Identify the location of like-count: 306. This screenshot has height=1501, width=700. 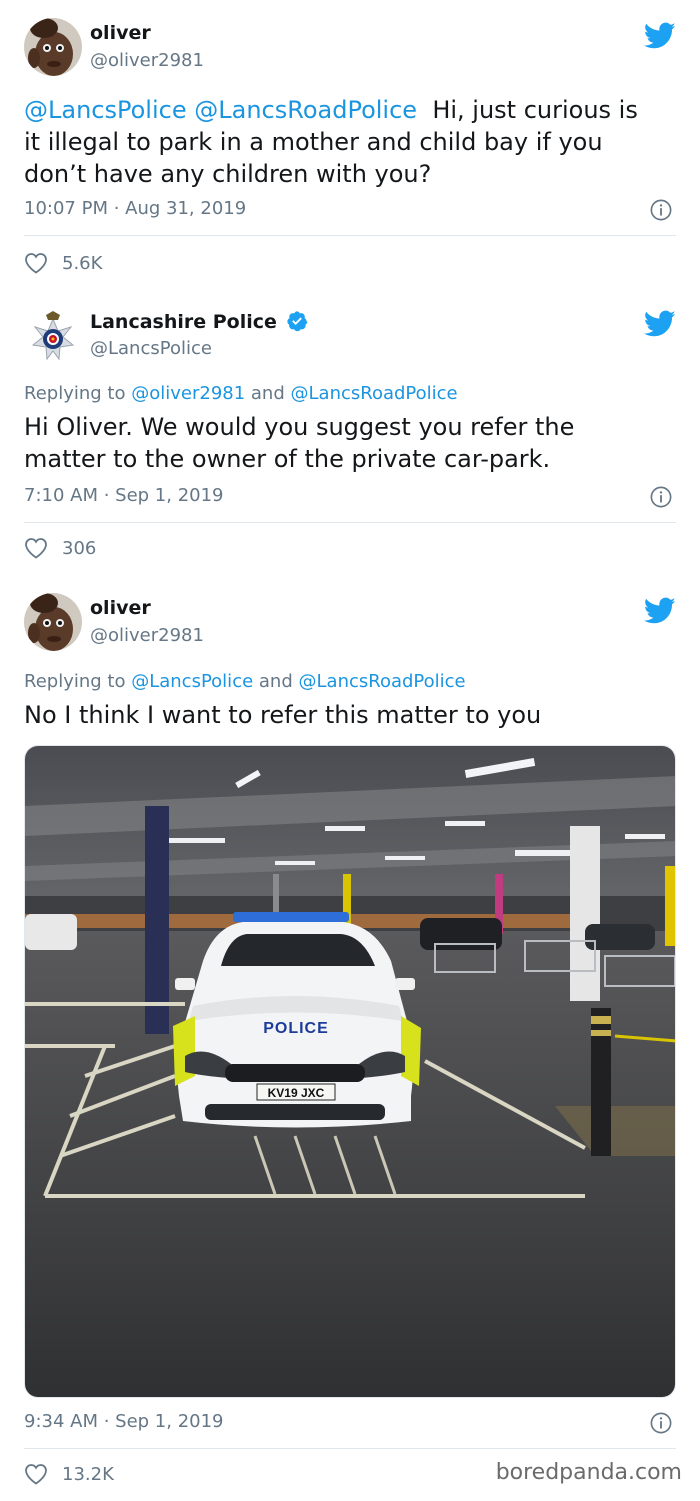
(79, 548).